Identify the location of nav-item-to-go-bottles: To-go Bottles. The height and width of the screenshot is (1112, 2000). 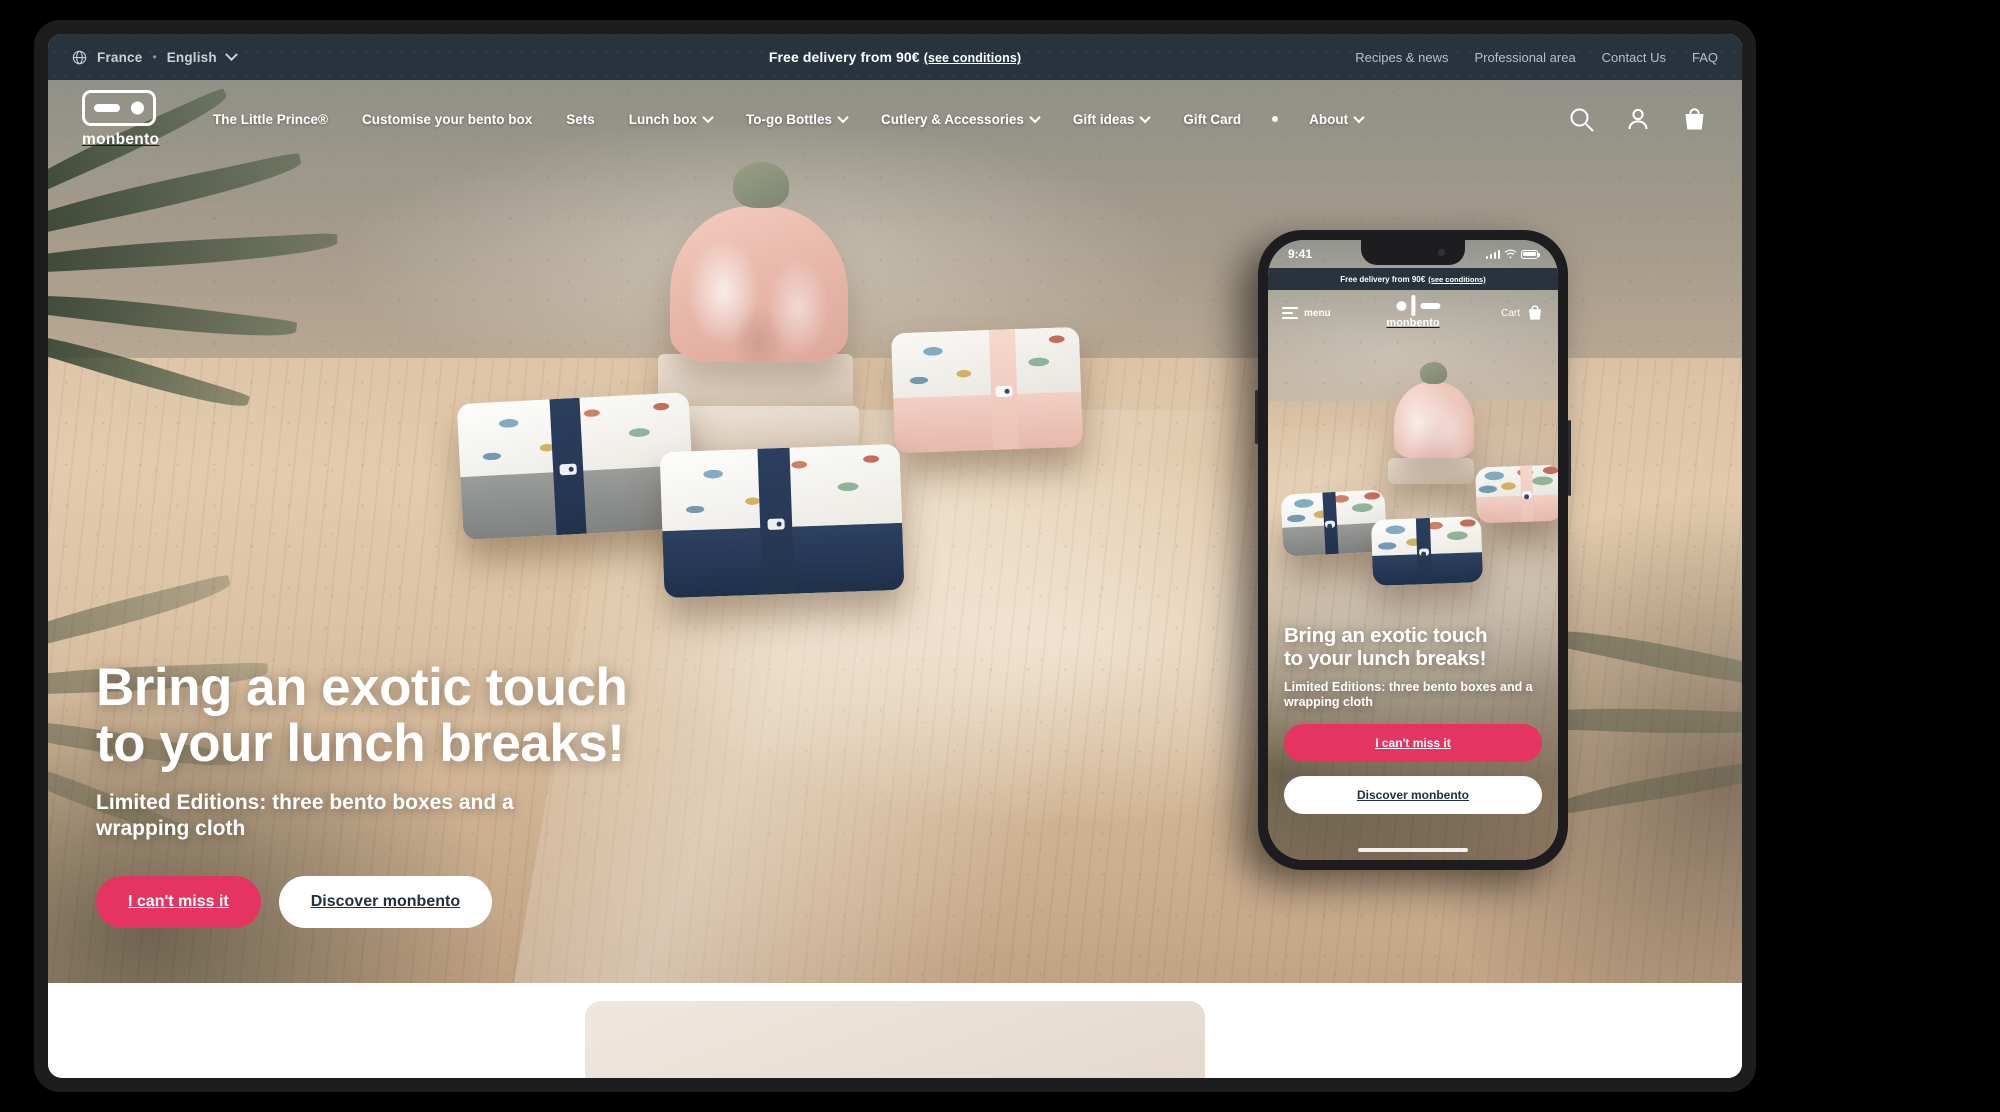
(796, 119).